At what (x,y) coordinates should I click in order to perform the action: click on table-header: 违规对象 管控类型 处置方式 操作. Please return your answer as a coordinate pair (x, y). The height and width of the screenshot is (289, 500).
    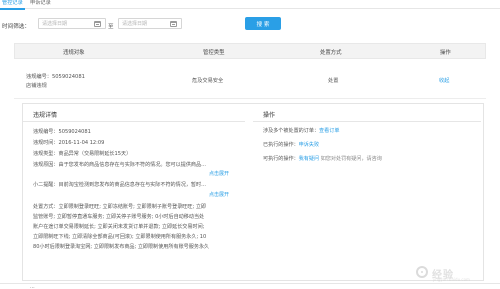
    Looking at the image, I should click on (250, 51).